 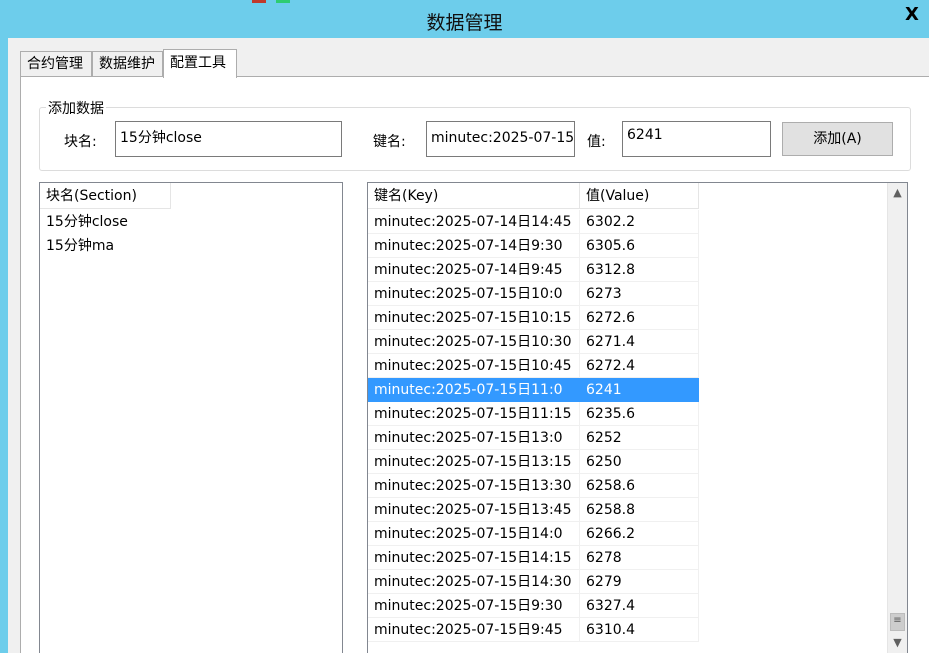 What do you see at coordinates (912, 15) in the screenshot?
I see `close-icon: X` at bounding box center [912, 15].